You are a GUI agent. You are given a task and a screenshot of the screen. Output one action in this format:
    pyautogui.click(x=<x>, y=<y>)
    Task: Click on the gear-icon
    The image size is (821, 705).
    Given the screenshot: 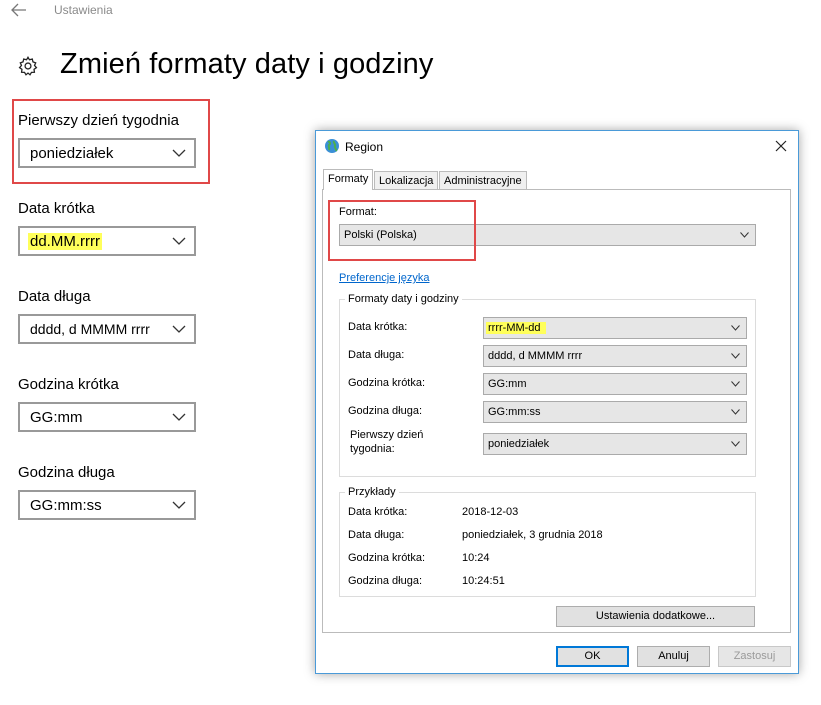 What is the action you would take?
    pyautogui.click(x=28, y=66)
    